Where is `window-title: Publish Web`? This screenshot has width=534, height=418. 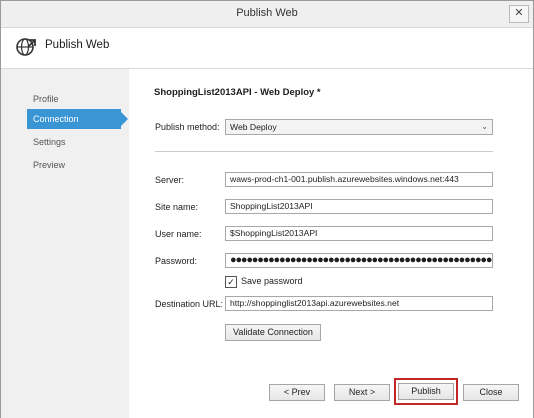
window-title: Publish Web is located at coordinates (267, 13).